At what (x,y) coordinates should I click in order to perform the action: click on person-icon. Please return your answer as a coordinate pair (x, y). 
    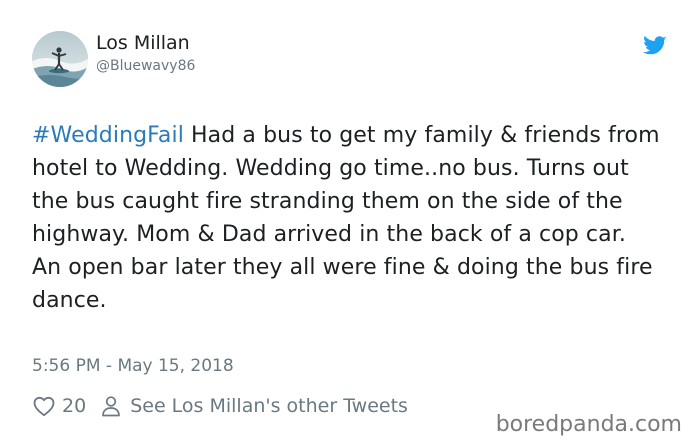
    Looking at the image, I should click on (111, 406).